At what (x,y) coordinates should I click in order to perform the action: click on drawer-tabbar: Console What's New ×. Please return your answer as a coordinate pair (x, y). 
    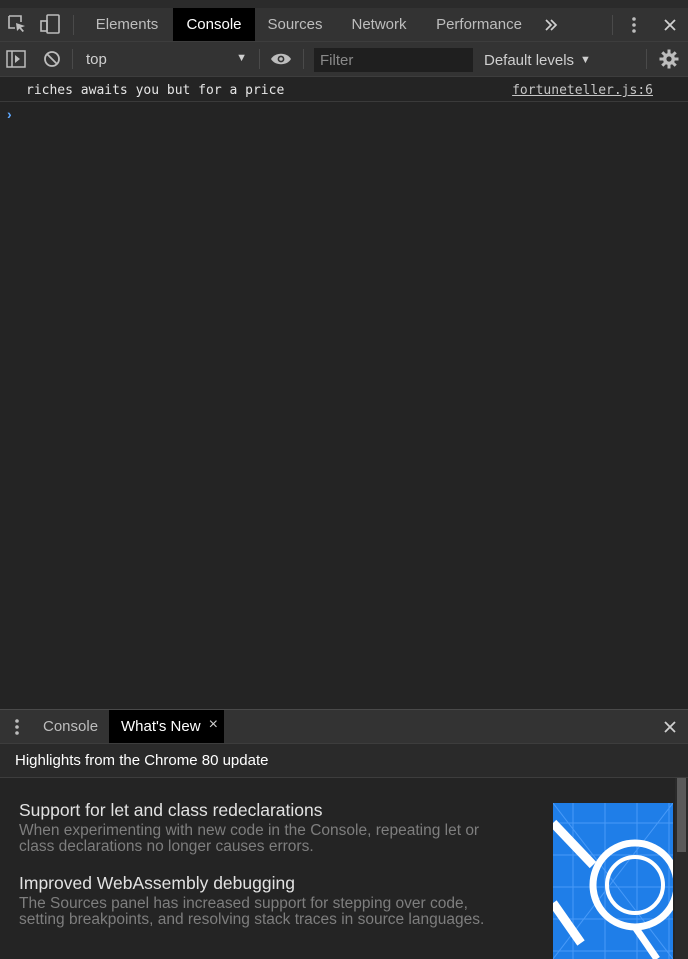
    Looking at the image, I should click on (344, 726).